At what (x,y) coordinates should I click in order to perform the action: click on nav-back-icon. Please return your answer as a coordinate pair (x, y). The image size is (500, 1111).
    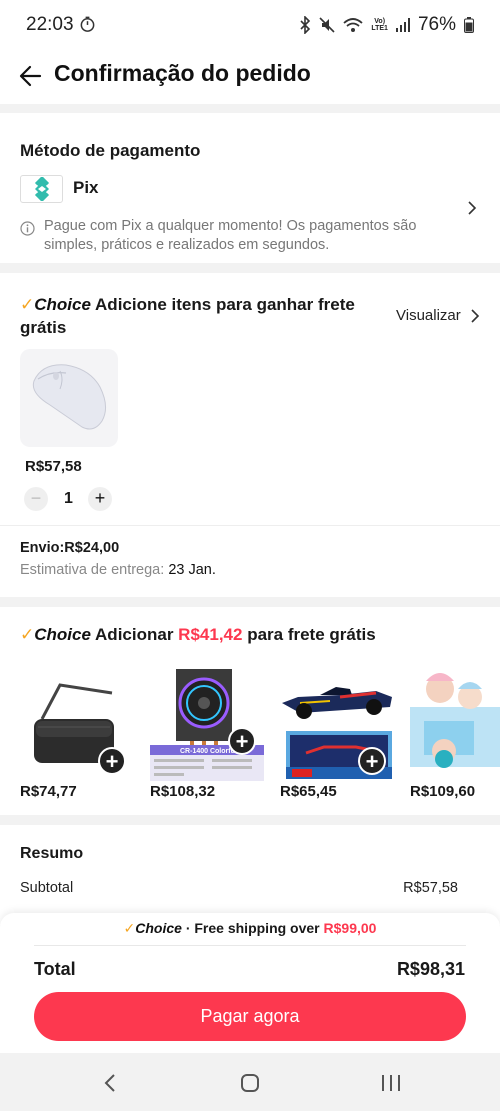
    Looking at the image, I should click on (110, 1083).